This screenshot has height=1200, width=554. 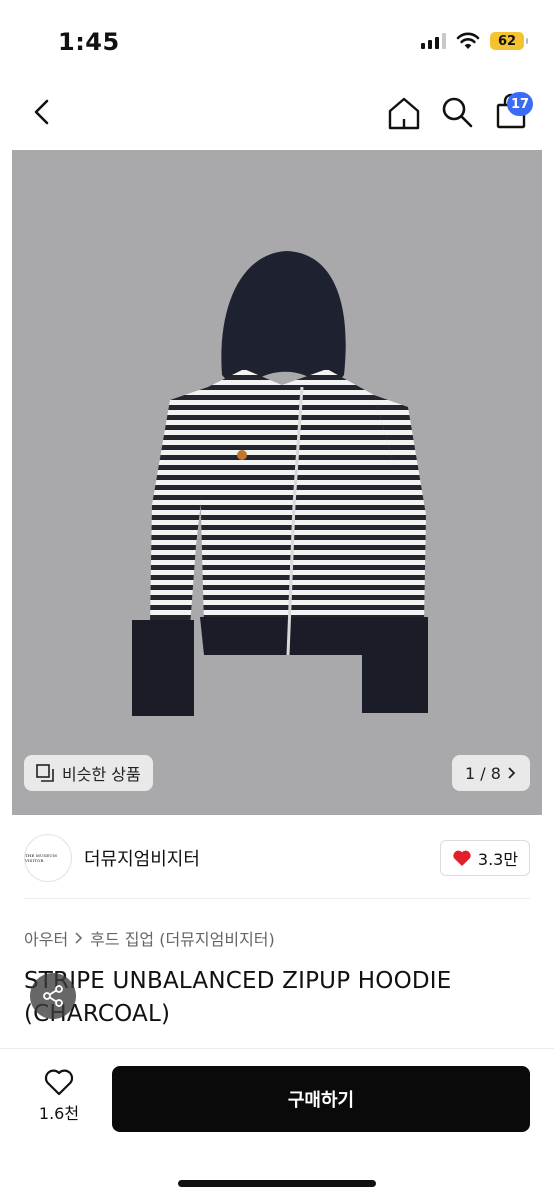 What do you see at coordinates (520, 104) in the screenshot?
I see `cart-count-badge: 17` at bounding box center [520, 104].